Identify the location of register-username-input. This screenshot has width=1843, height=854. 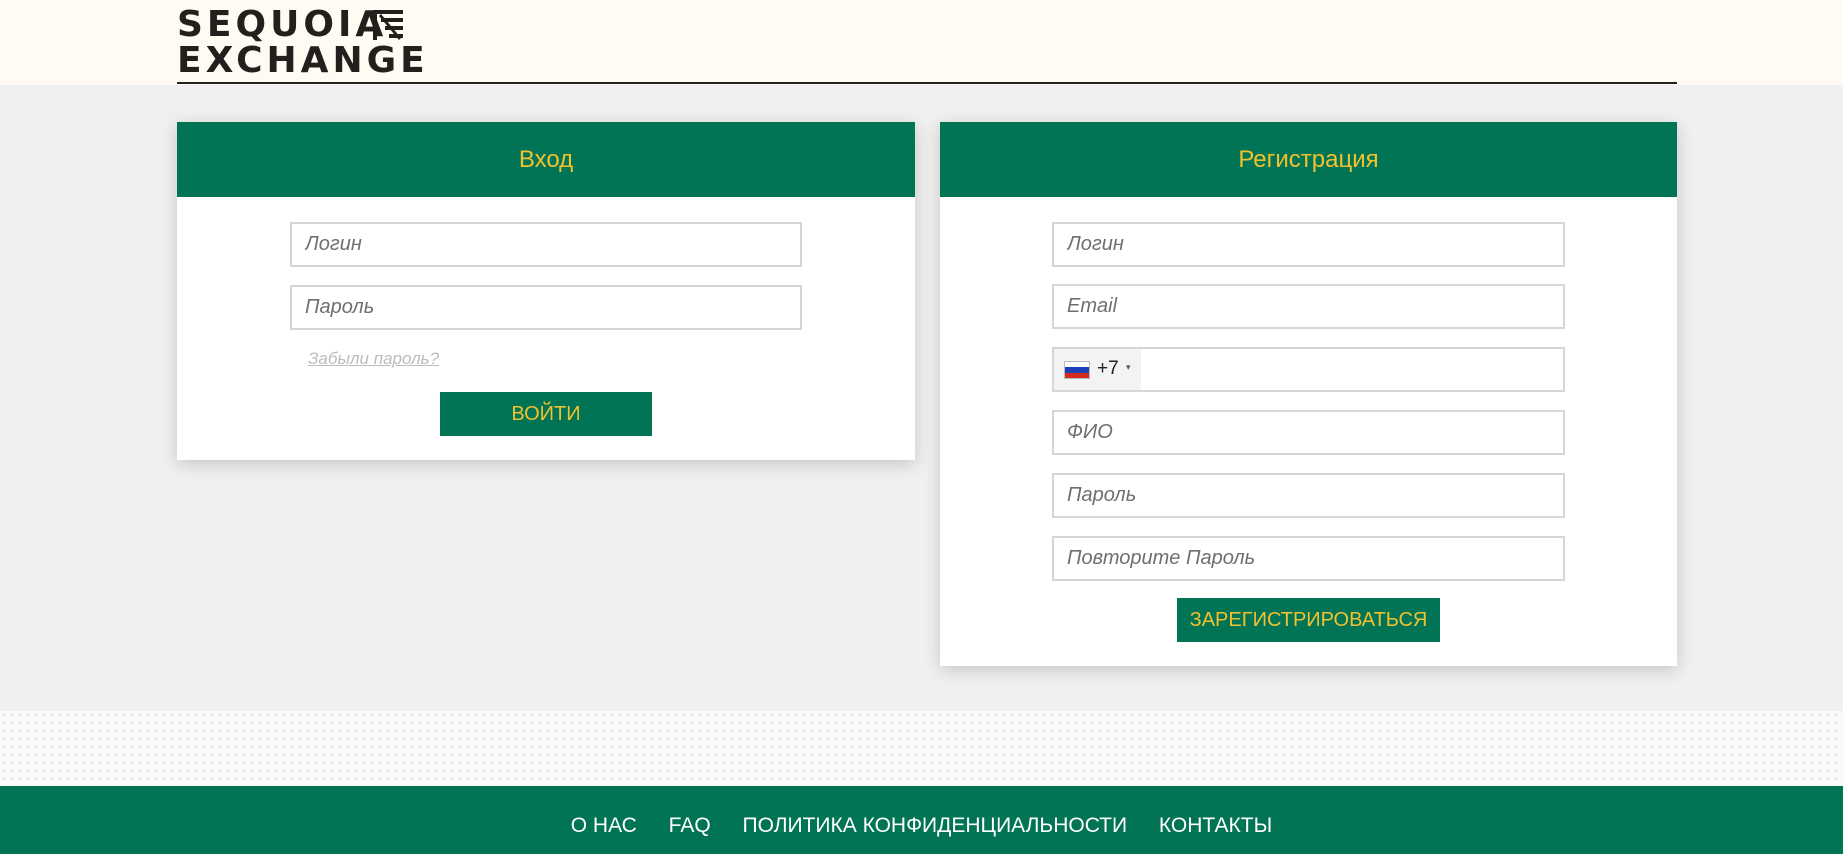
(1308, 244).